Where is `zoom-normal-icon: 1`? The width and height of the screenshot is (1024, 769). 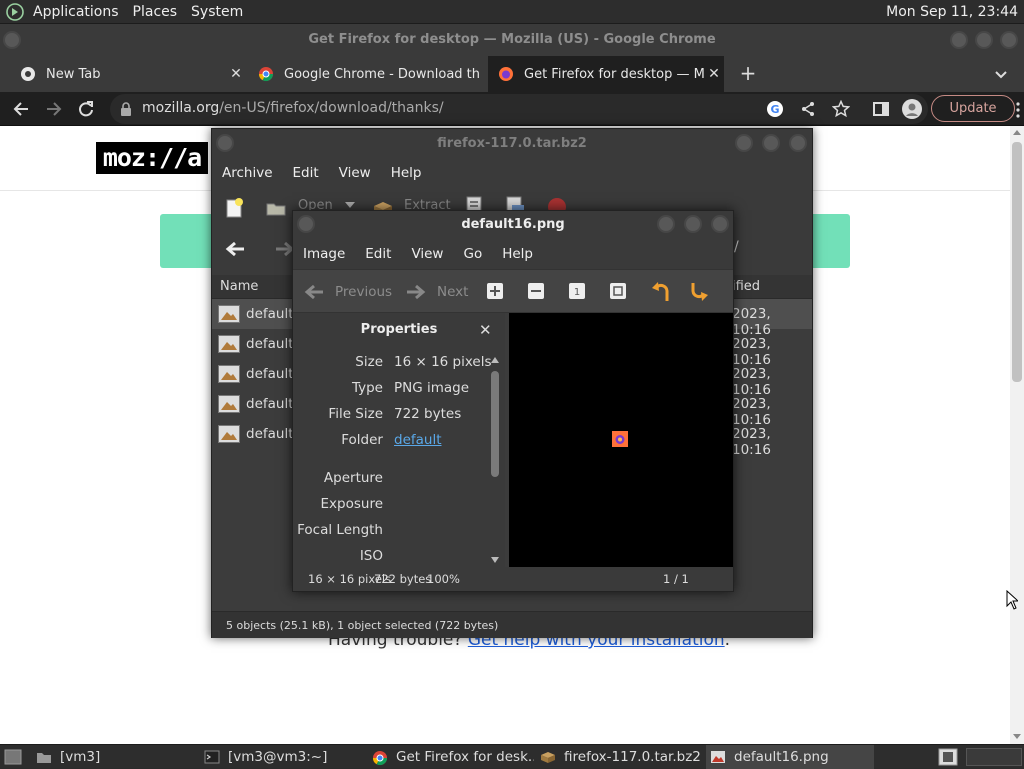 zoom-normal-icon: 1 is located at coordinates (577, 291).